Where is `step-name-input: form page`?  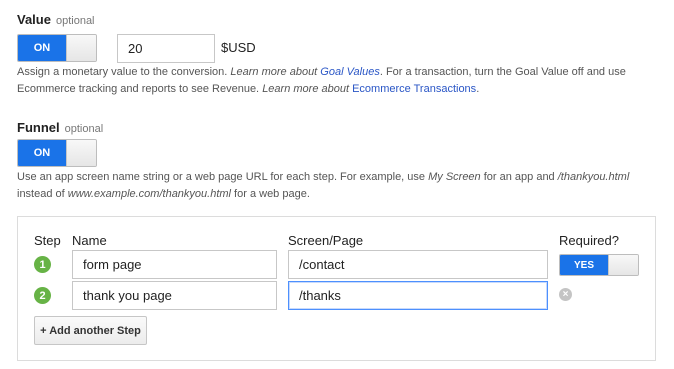
step-name-input: form page is located at coordinates (174, 264).